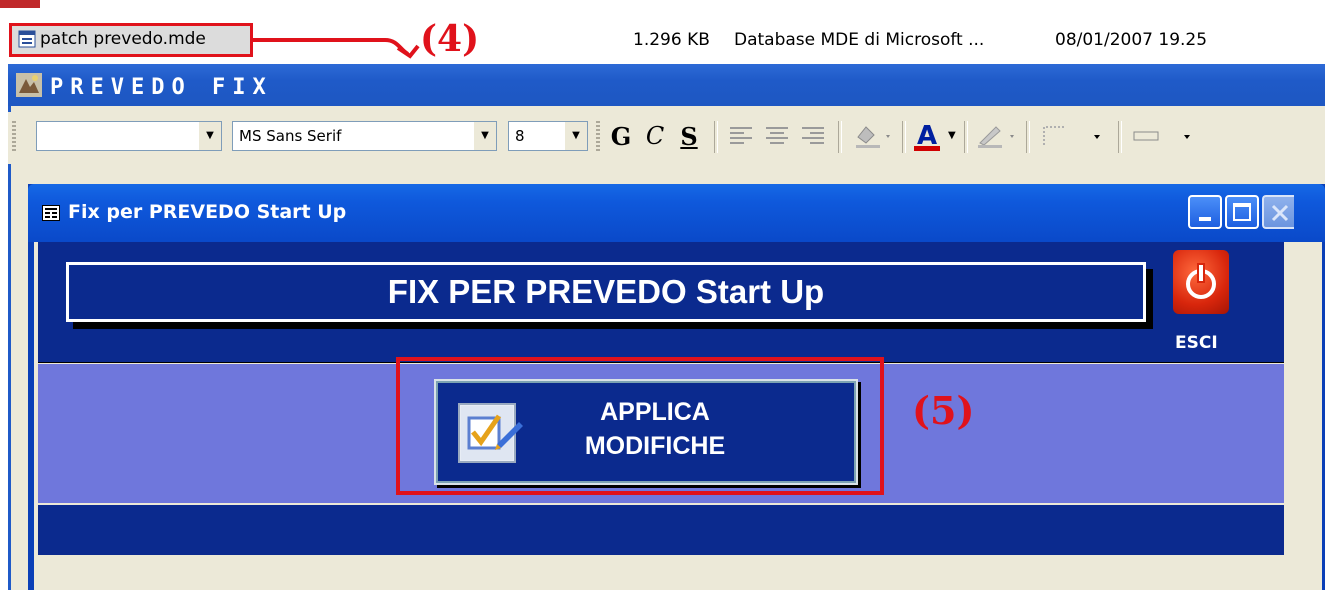 This screenshot has width=1325, height=590. I want to click on maximize-icon, so click(1242, 212).